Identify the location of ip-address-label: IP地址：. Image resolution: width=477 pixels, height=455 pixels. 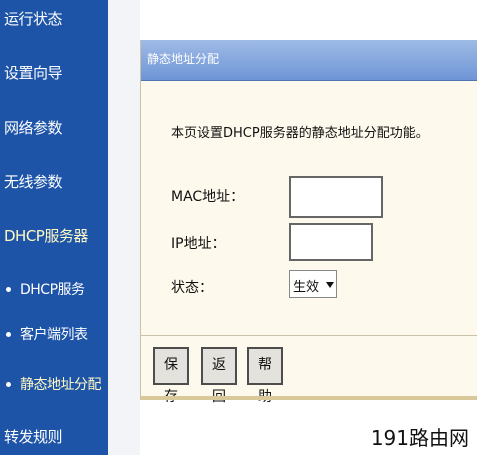
(198, 244).